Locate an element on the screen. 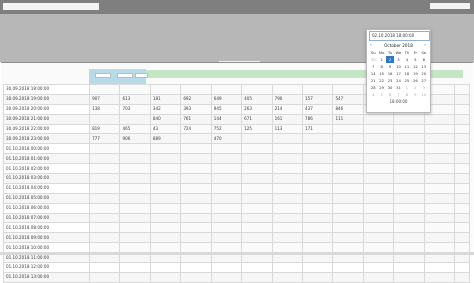 This screenshot has height=283, width=474. timestamp-cell: 01.10.2018 04:00:00 is located at coordinates (46, 188).